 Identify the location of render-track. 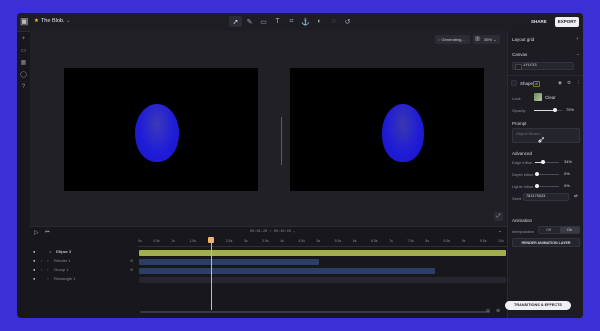
(229, 262).